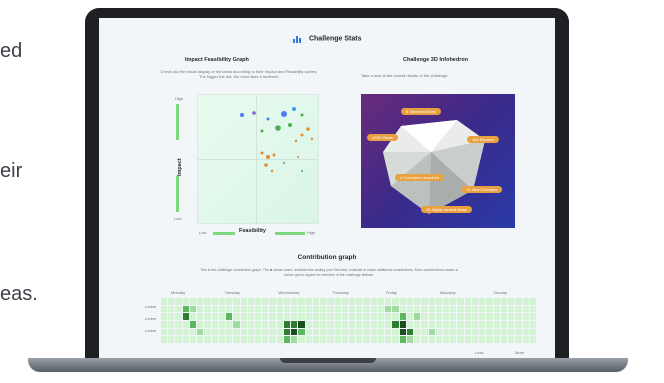 This screenshot has width=664, height=383. Describe the element at coordinates (151, 330) in the screenshot. I see `row-label: Lorem` at that location.